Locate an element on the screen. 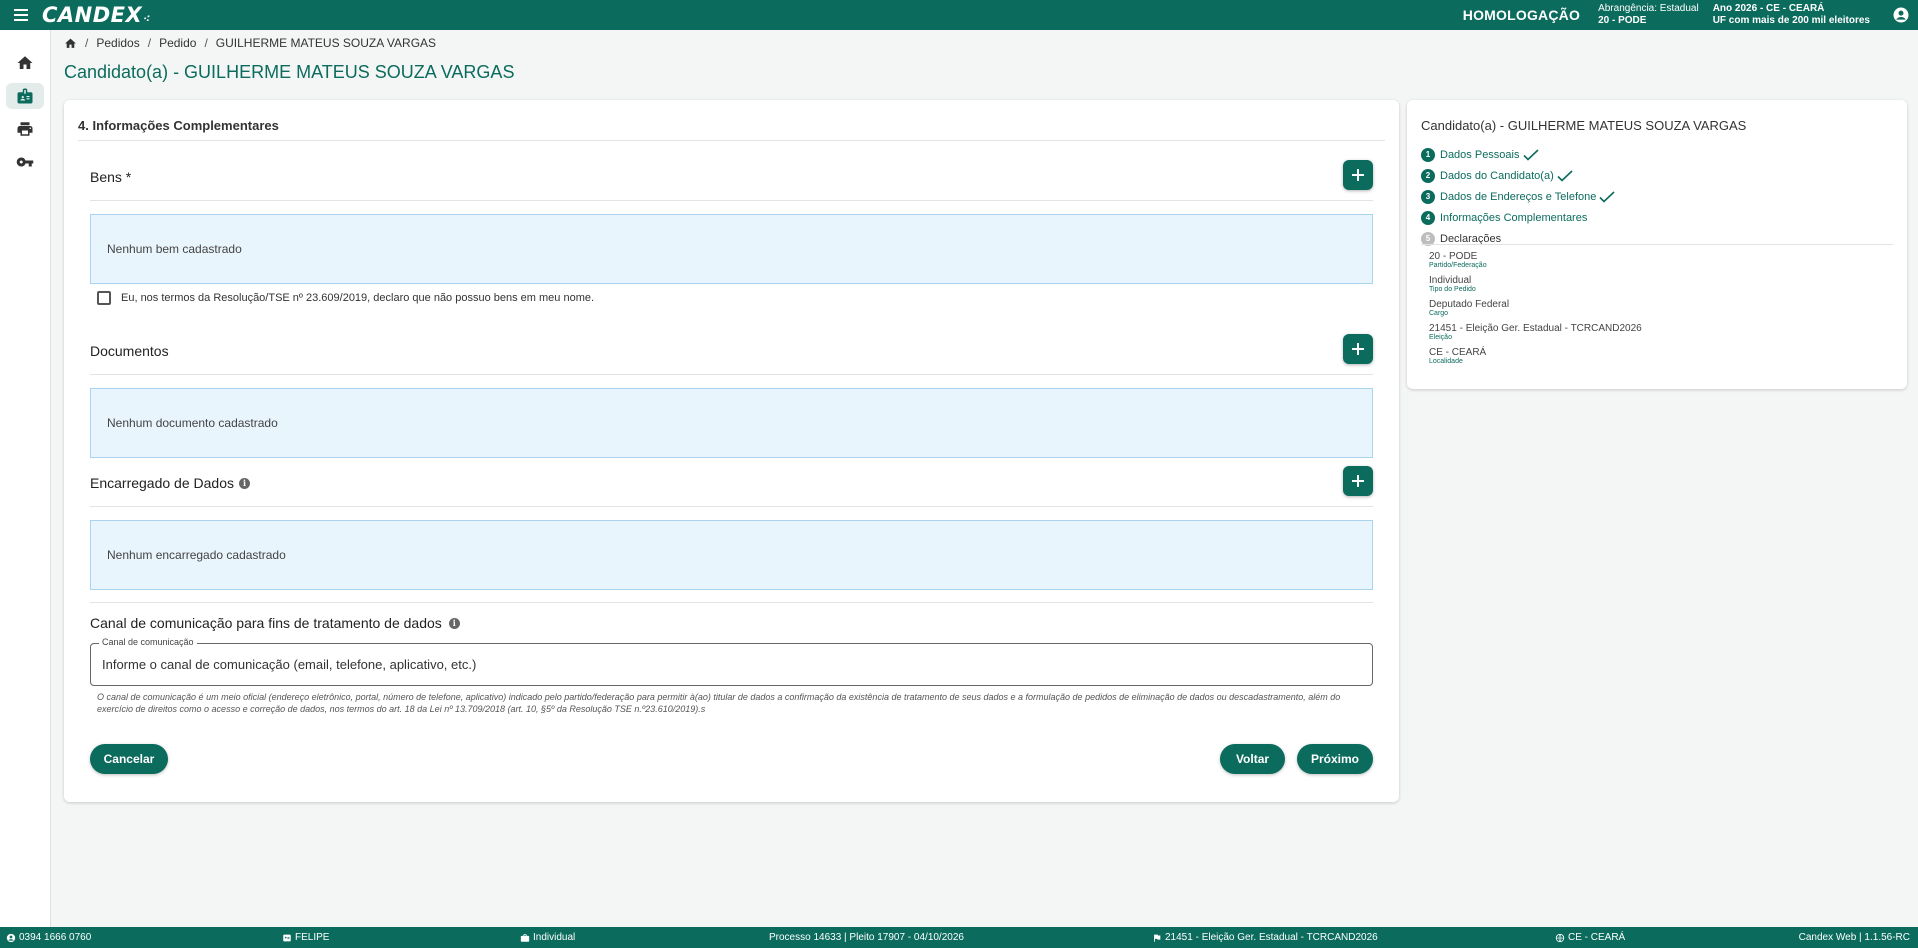 Image resolution: width=1918 pixels, height=948 pixels. briefcase-icon is located at coordinates (525, 937).